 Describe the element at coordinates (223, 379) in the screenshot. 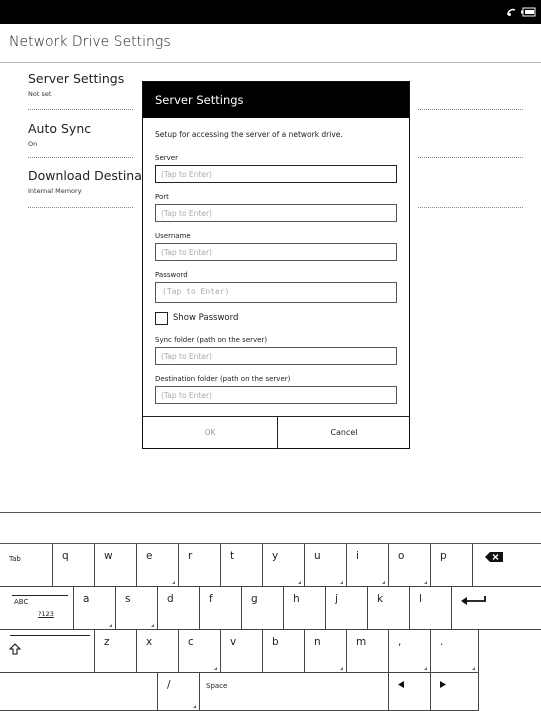

I see `destination-folder-label: Destination folder (path on the server)` at that location.